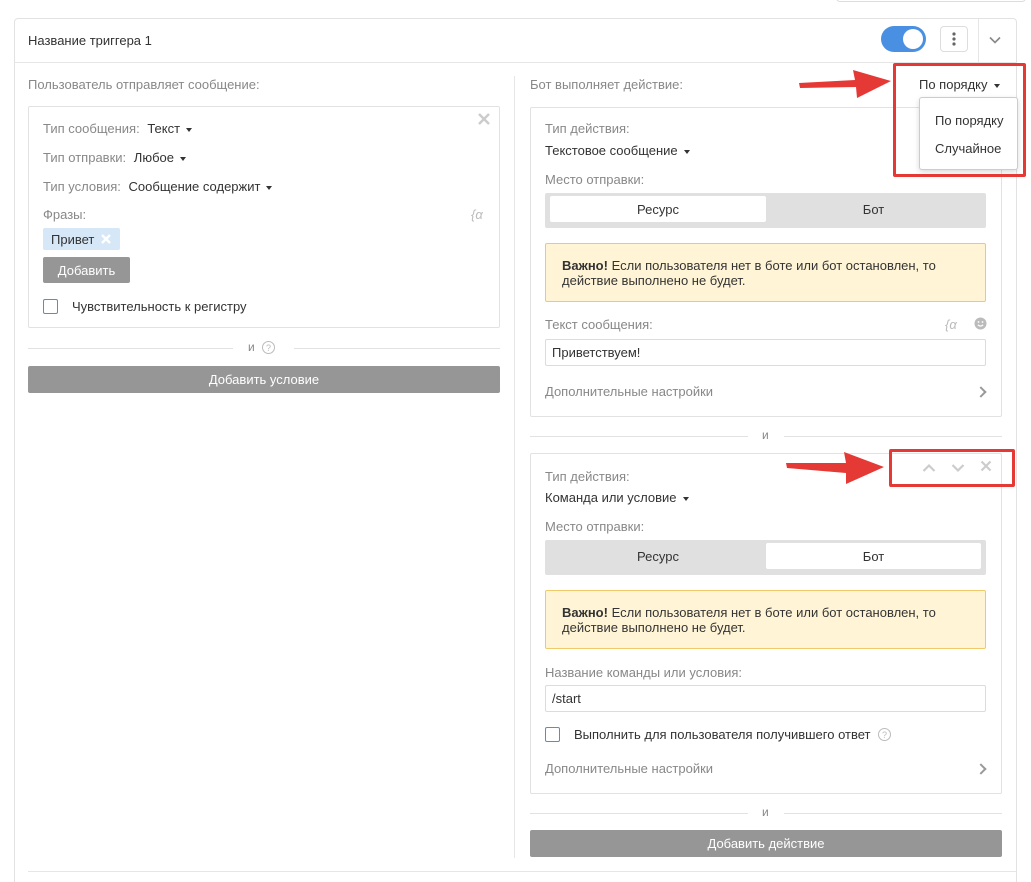  What do you see at coordinates (85, 157) in the screenshot?
I see `send-type-label: Тип отправки:` at bounding box center [85, 157].